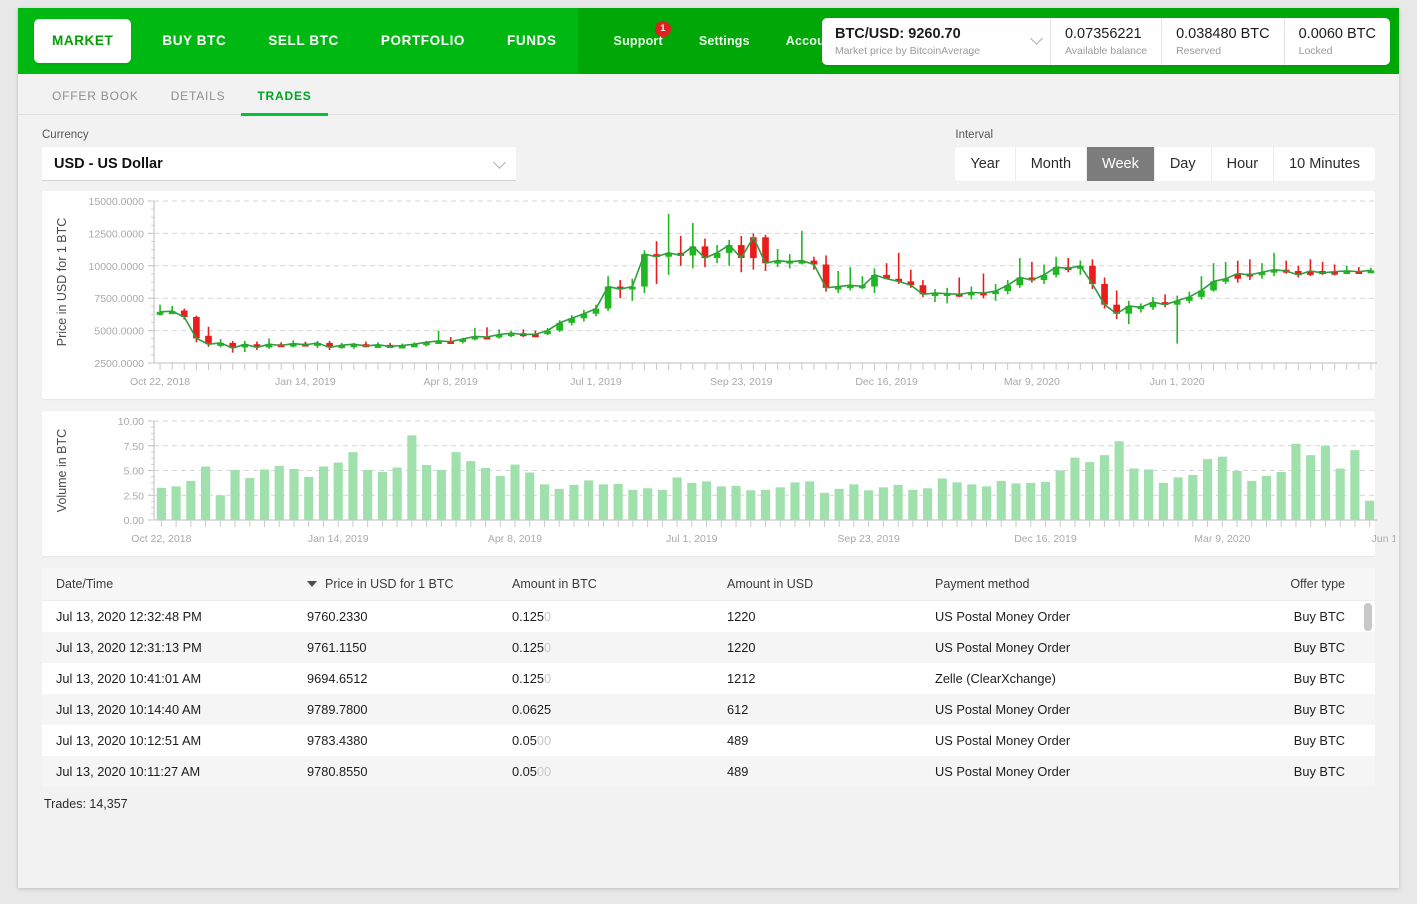 Image resolution: width=1417 pixels, height=904 pixels. I want to click on column-header-price: Price in USD for 1 BTC, so click(409, 584).